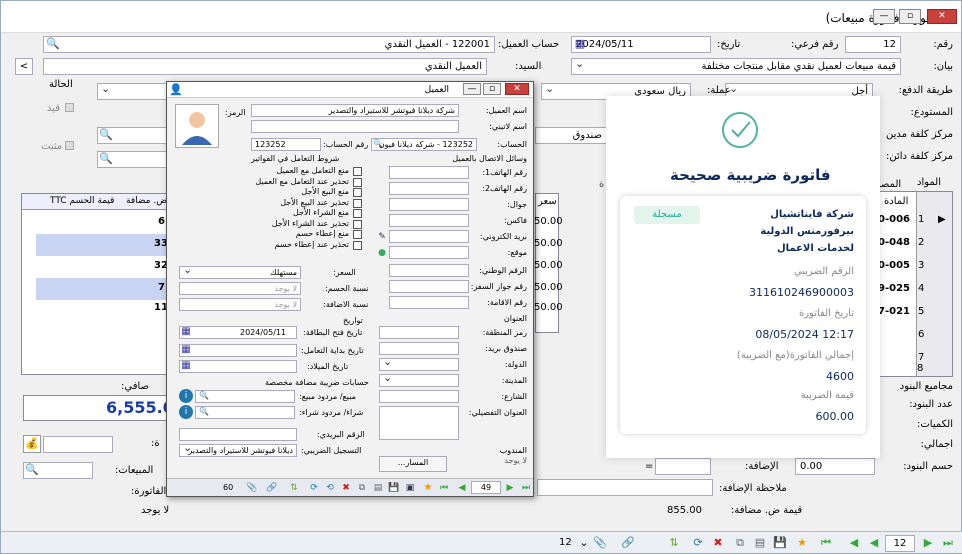  What do you see at coordinates (854, 543) in the screenshot?
I see `prev-icon: ◀` at bounding box center [854, 543].